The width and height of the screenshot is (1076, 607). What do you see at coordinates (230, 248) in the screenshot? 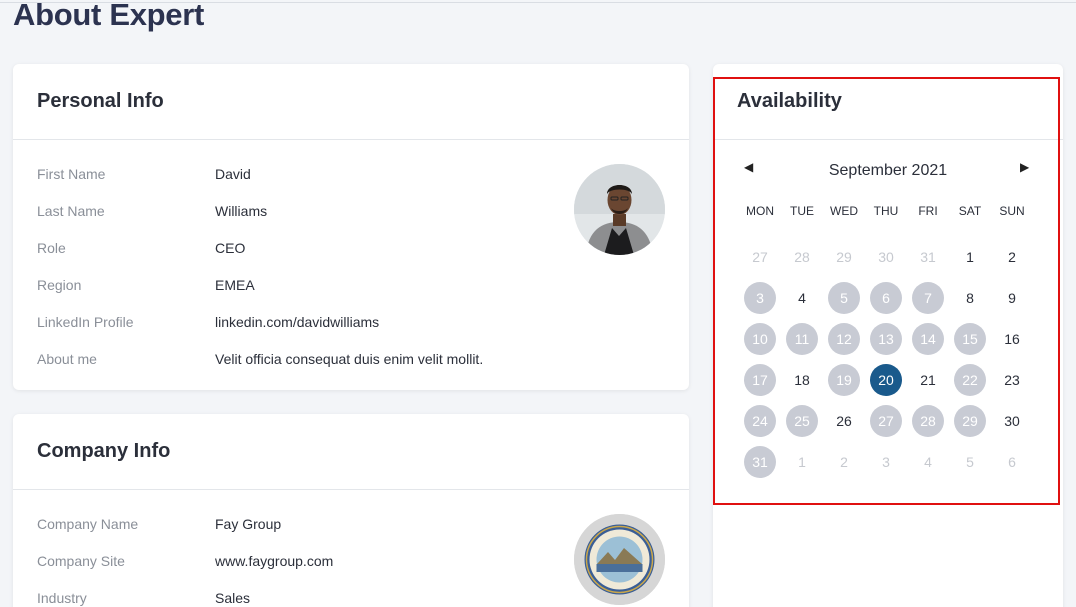
I see `role-value: CEO` at bounding box center [230, 248].